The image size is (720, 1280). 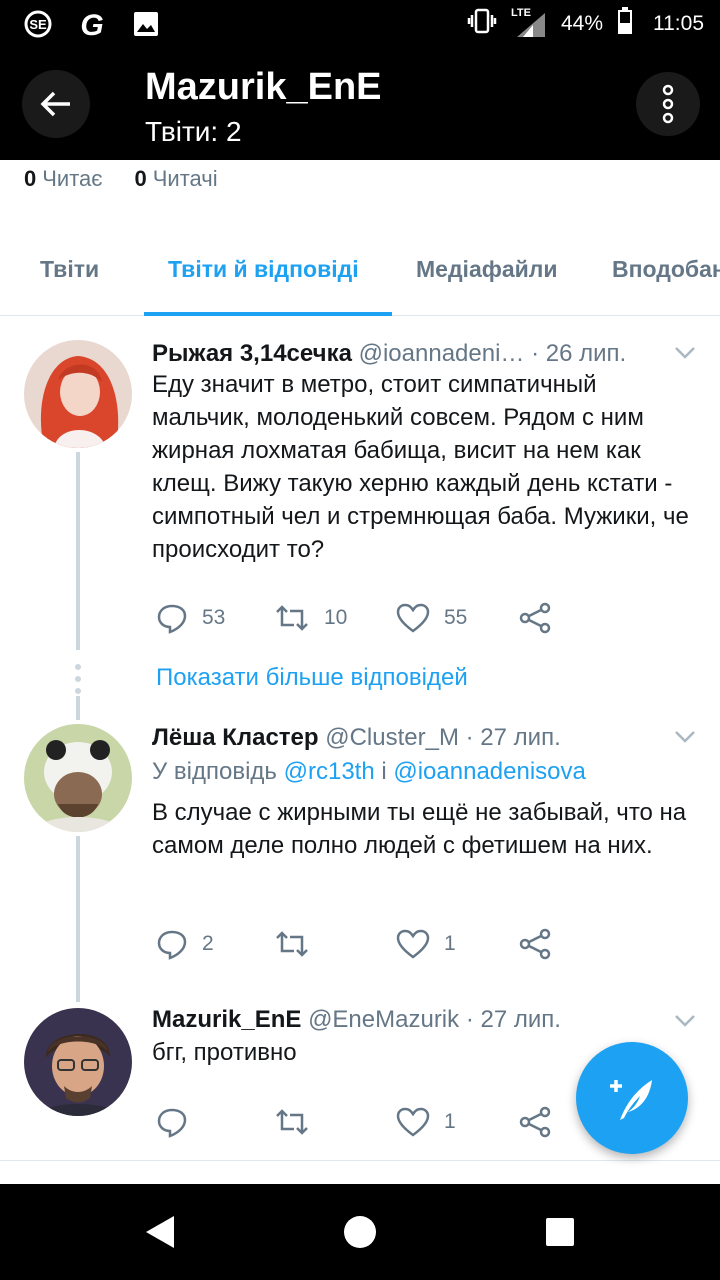 I want to click on reply-count: 2, so click(x=208, y=943).